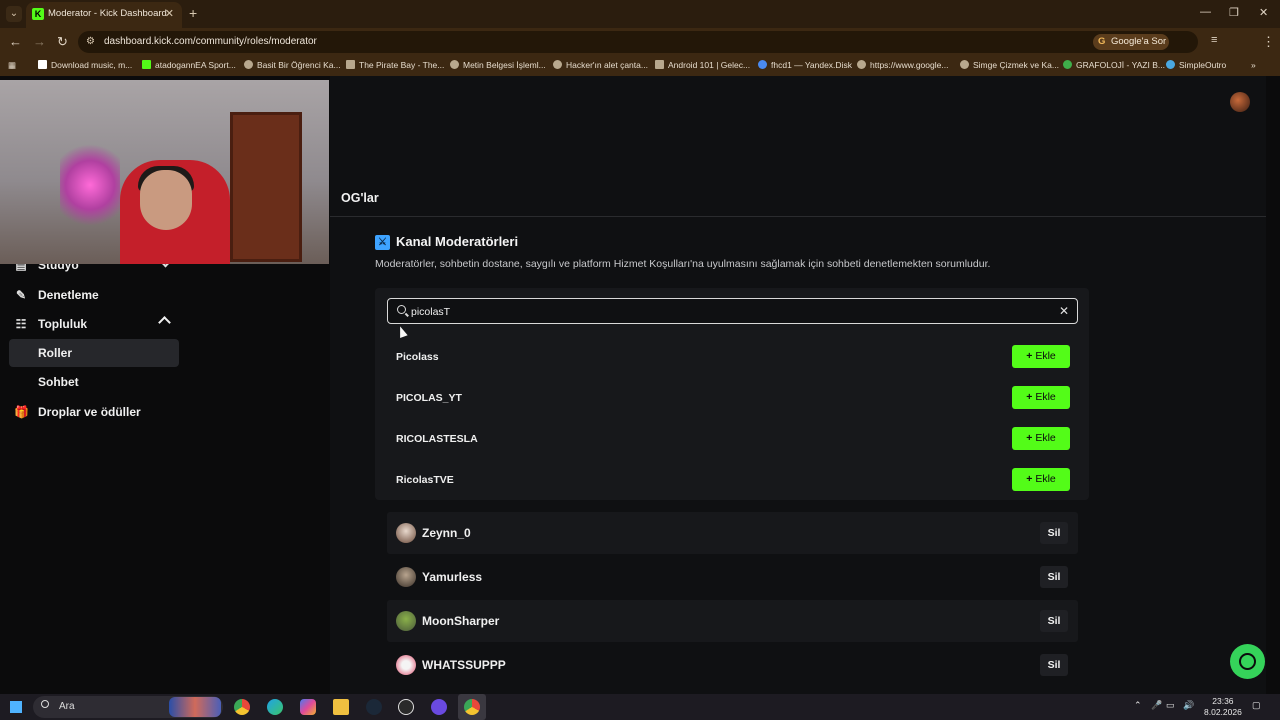 Image resolution: width=1280 pixels, height=720 pixels. What do you see at coordinates (798, 216) in the screenshot?
I see `section-divider` at bounding box center [798, 216].